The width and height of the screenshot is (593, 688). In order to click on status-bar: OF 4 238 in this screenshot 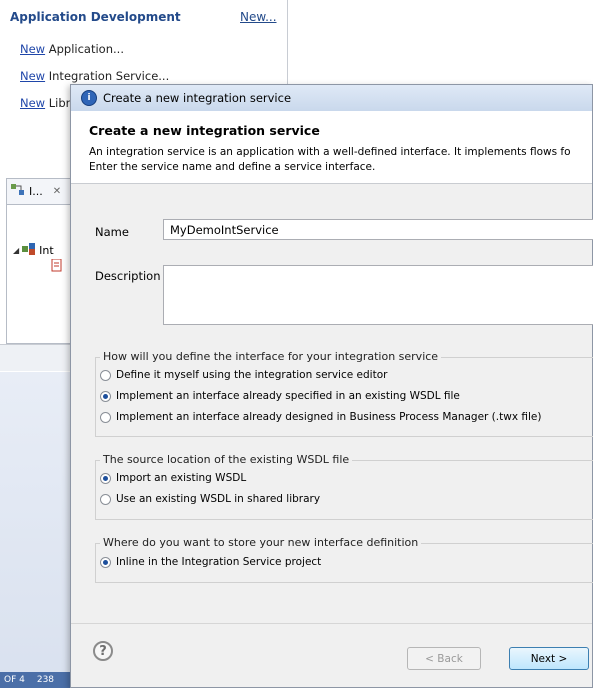, I will do `click(40, 680)`.